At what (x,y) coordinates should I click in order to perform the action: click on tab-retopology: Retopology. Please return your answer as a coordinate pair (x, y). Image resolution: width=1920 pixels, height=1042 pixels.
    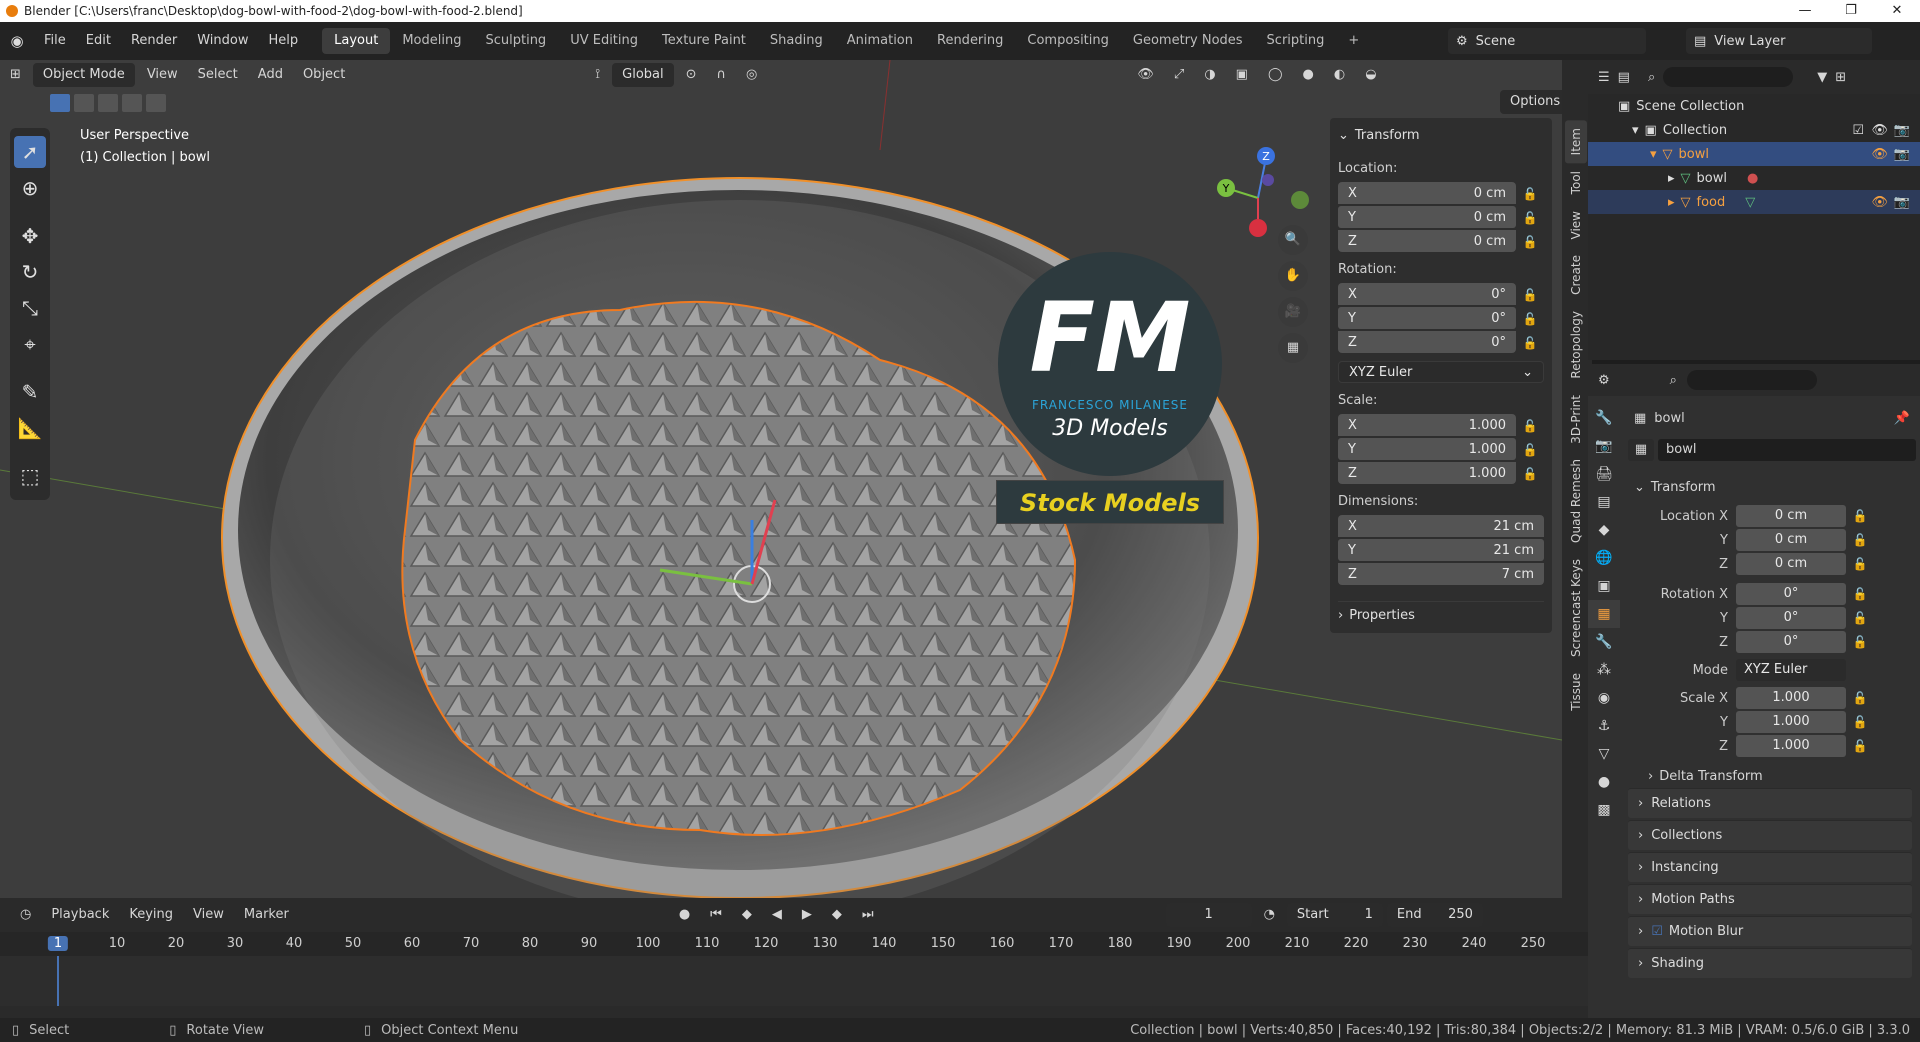
    Looking at the image, I should click on (1576, 345).